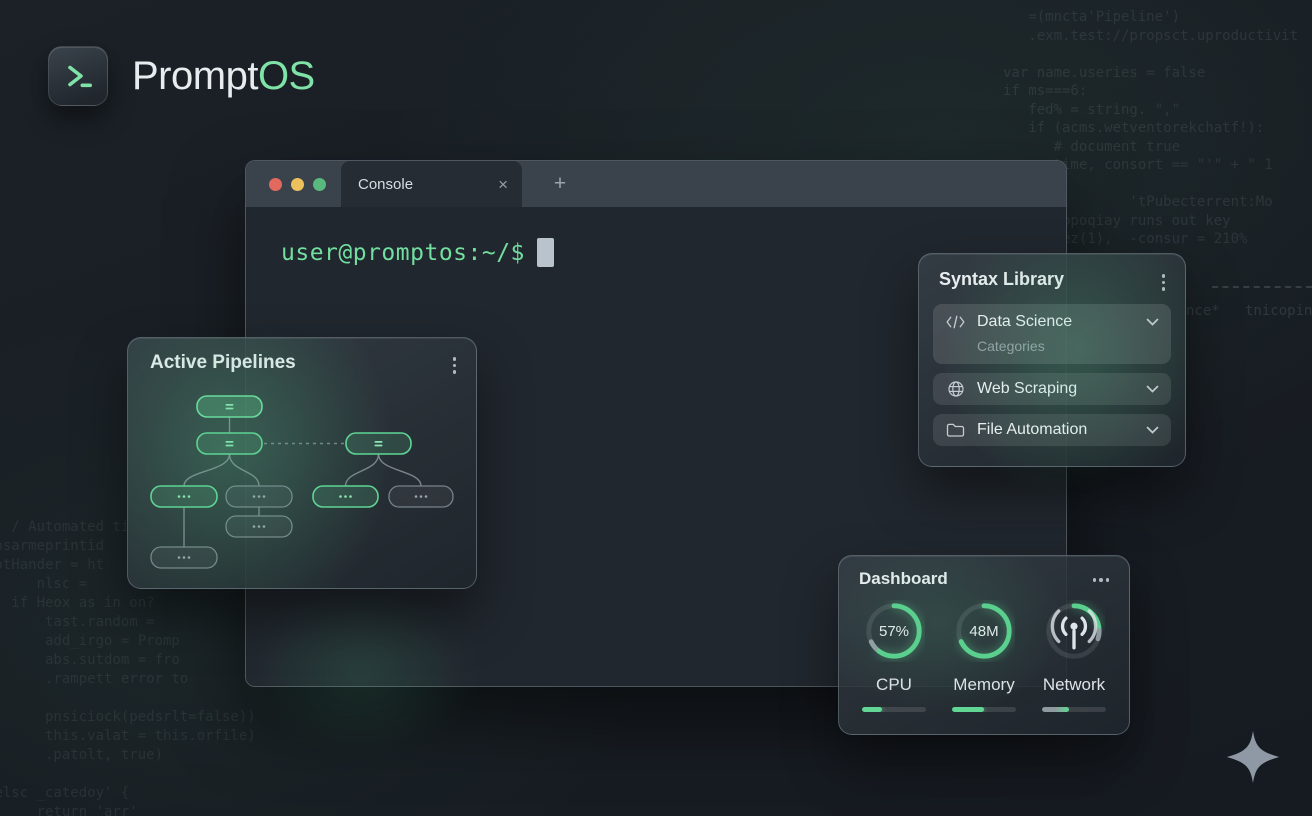  I want to click on list-item-data-science: Data Science Categories, so click(1052, 334).